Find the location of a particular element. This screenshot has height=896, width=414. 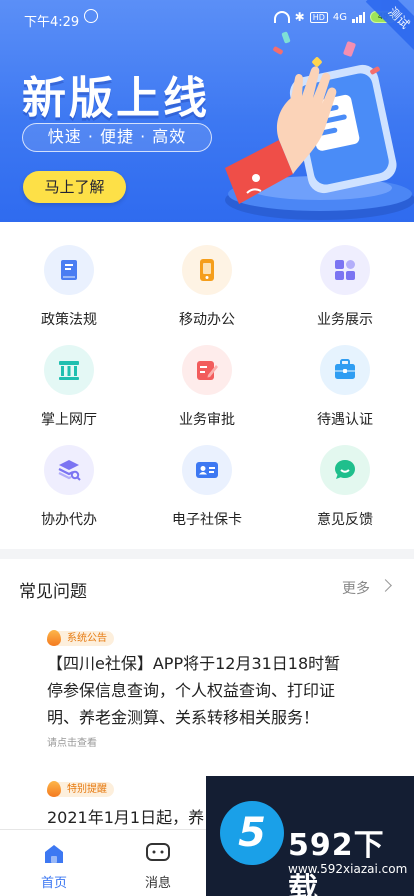

grid-item-benefit-cert: 待遇认证 is located at coordinates (345, 375).